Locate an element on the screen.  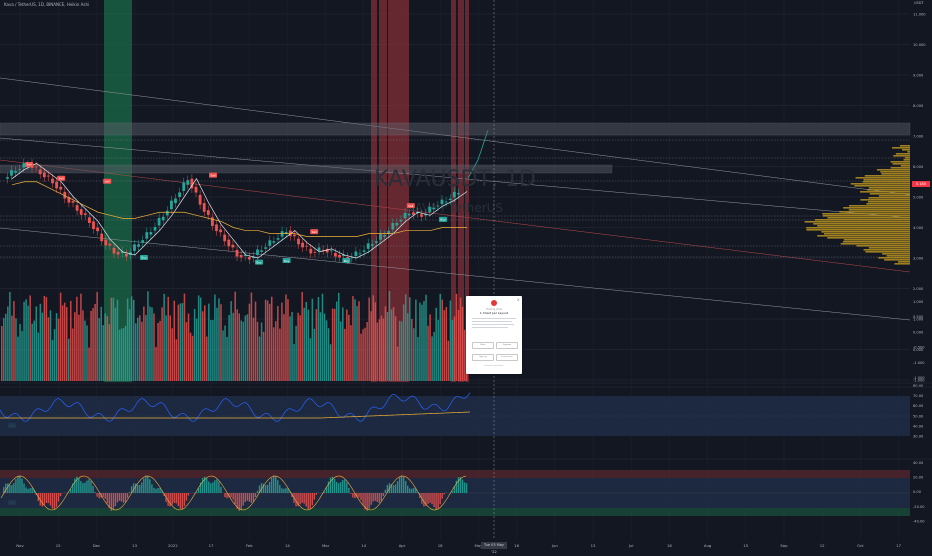
x-tick-label: 17 is located at coordinates (898, 545).